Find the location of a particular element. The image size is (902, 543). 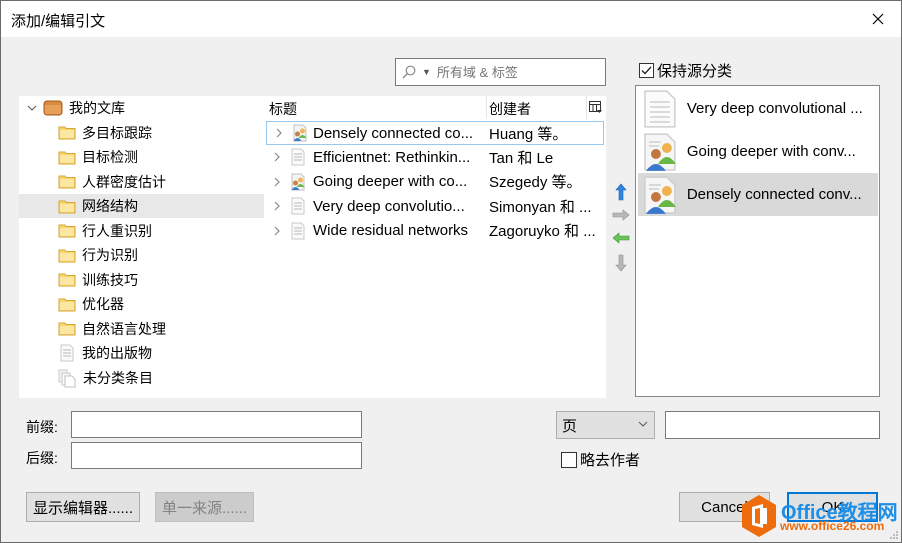

unfiled-icon is located at coordinates (67, 378).